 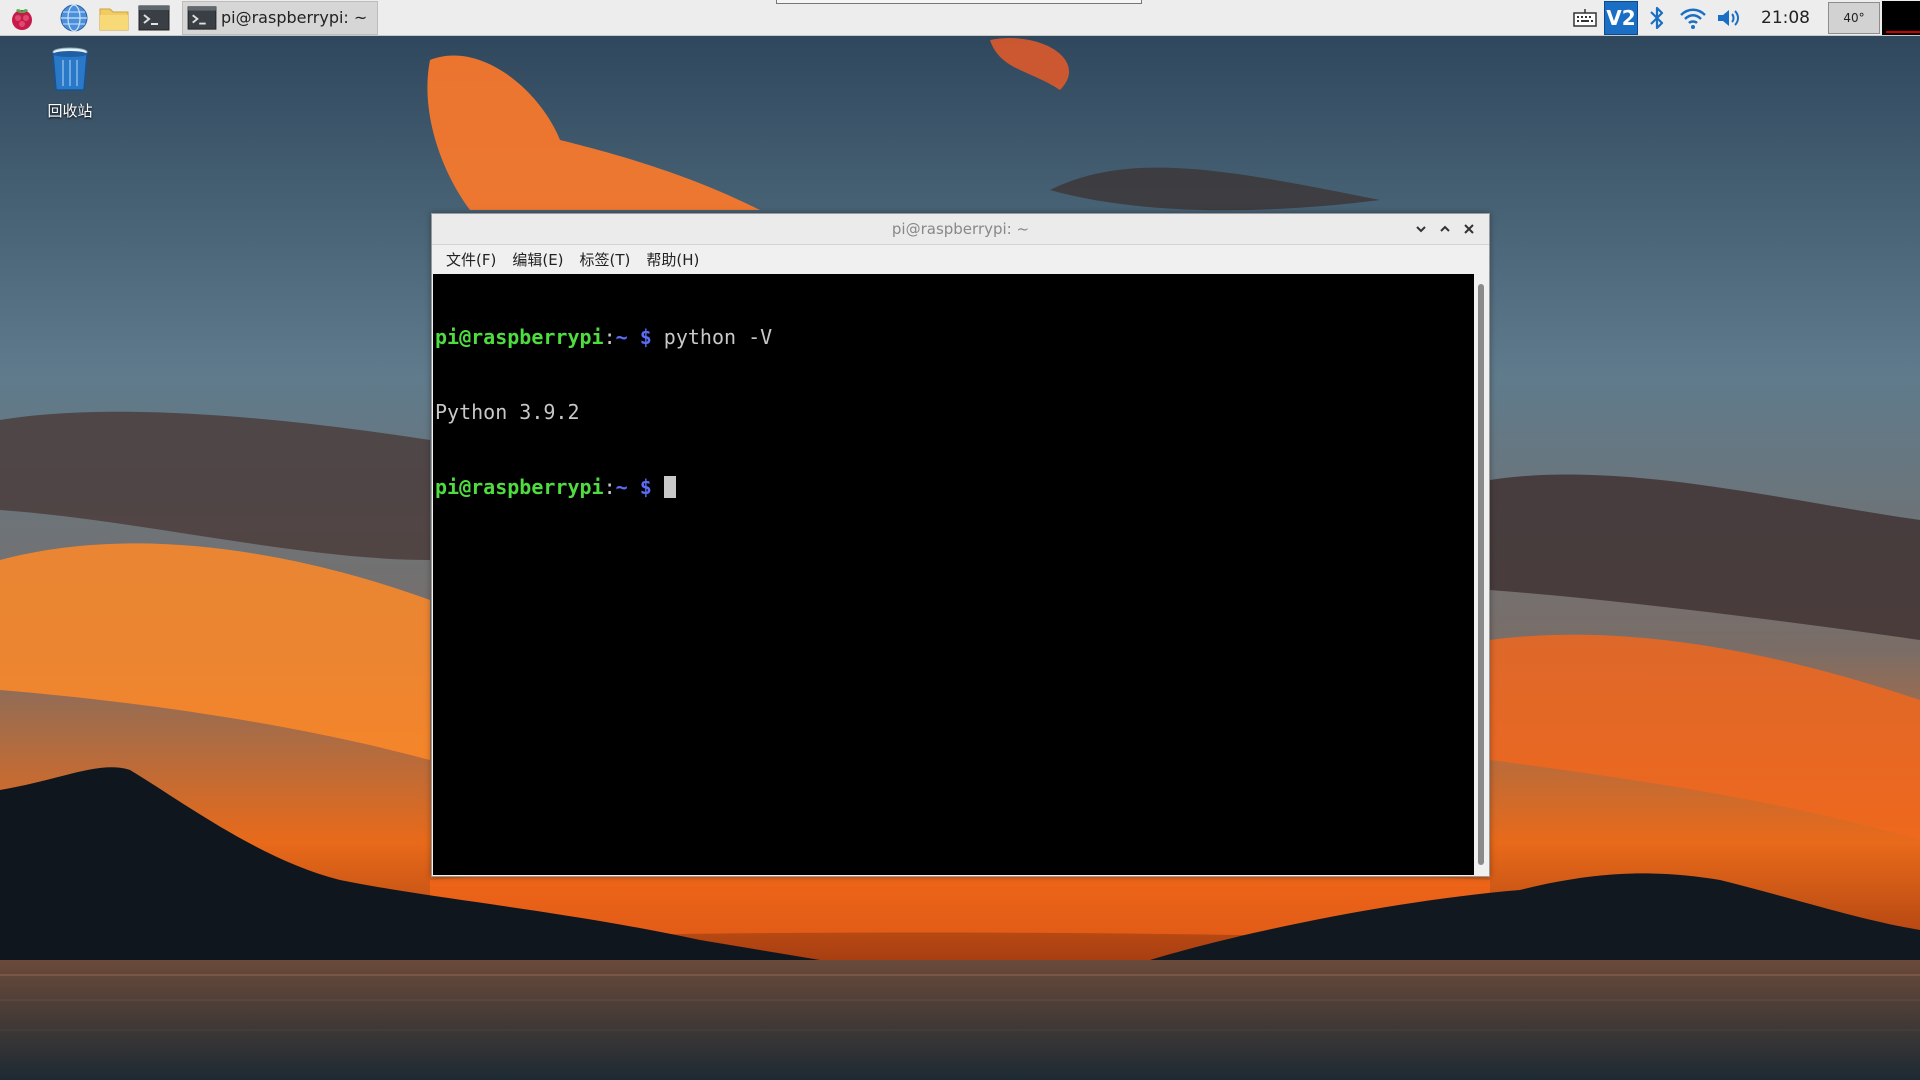 I want to click on raspberry-icon, so click(x=22, y=19).